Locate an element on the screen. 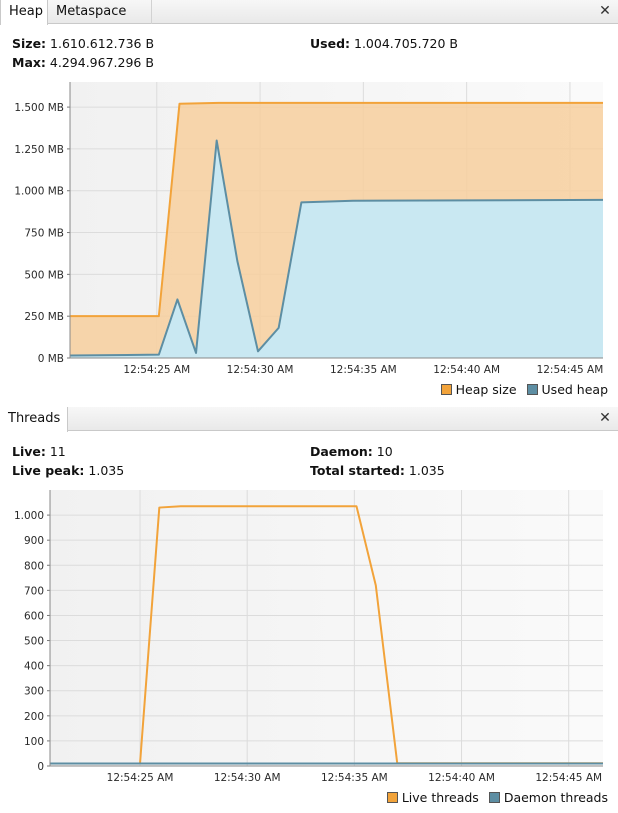  started-value: 1.035 is located at coordinates (426, 470).